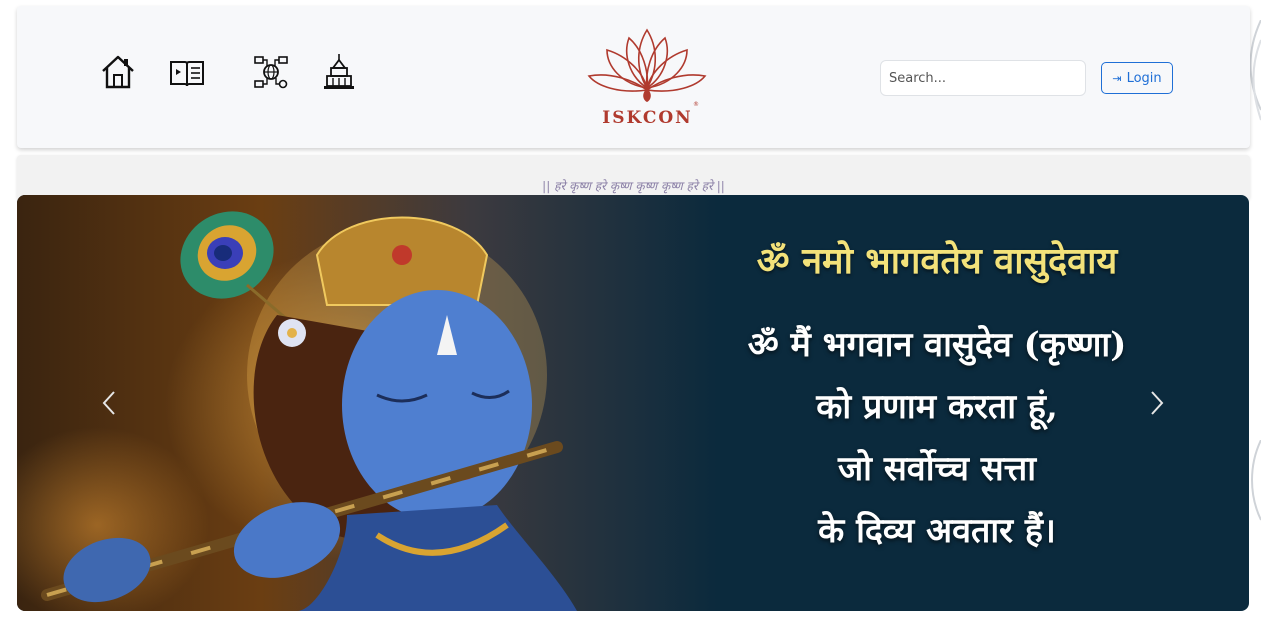  Describe the element at coordinates (937, 261) in the screenshot. I see `mantra-heading: ॐ नमो भागवतेय वासुदेवाय` at that location.